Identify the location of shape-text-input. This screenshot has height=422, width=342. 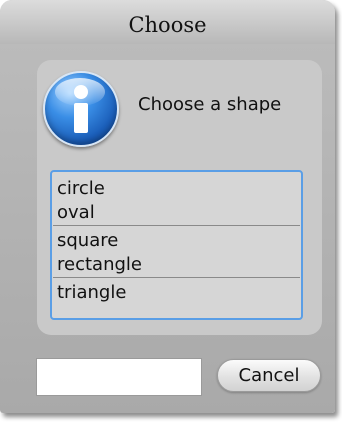
(119, 377).